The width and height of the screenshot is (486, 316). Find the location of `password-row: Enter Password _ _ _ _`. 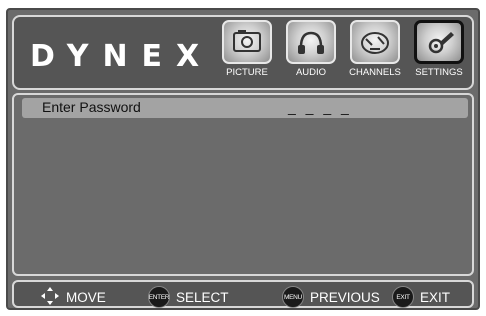

password-row: Enter Password _ _ _ _ is located at coordinates (245, 108).